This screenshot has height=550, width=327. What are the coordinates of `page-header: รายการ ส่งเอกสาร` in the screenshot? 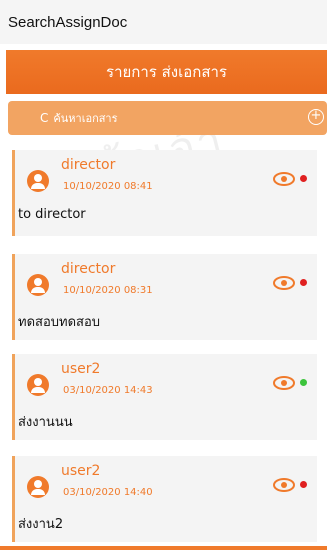 It's located at (166, 72).